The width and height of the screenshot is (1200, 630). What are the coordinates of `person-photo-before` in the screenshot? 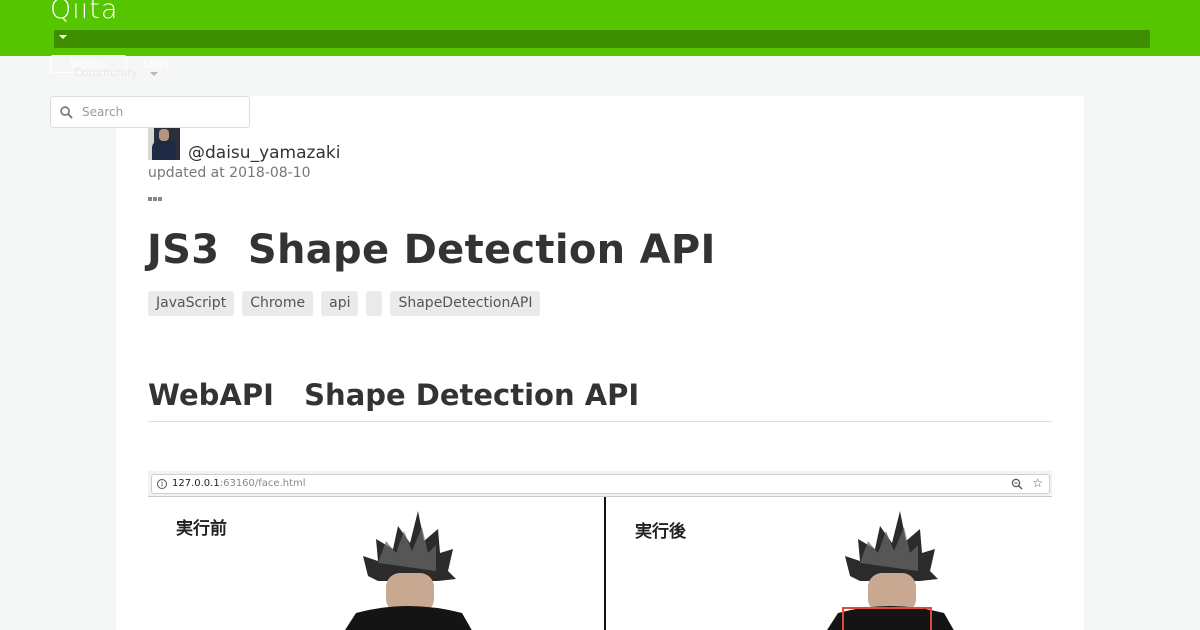 It's located at (408, 570).